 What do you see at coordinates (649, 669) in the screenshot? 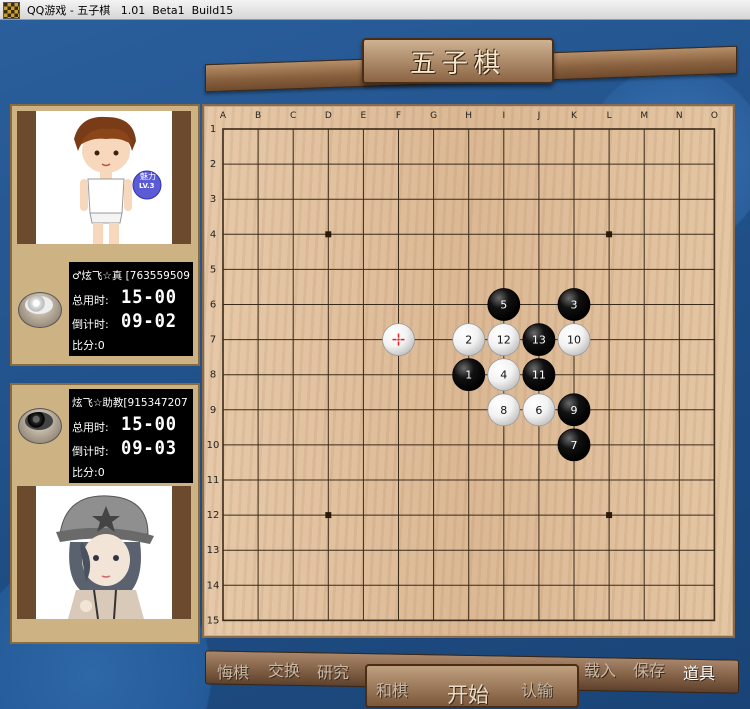
I see `save-button: 保存` at bounding box center [649, 669].